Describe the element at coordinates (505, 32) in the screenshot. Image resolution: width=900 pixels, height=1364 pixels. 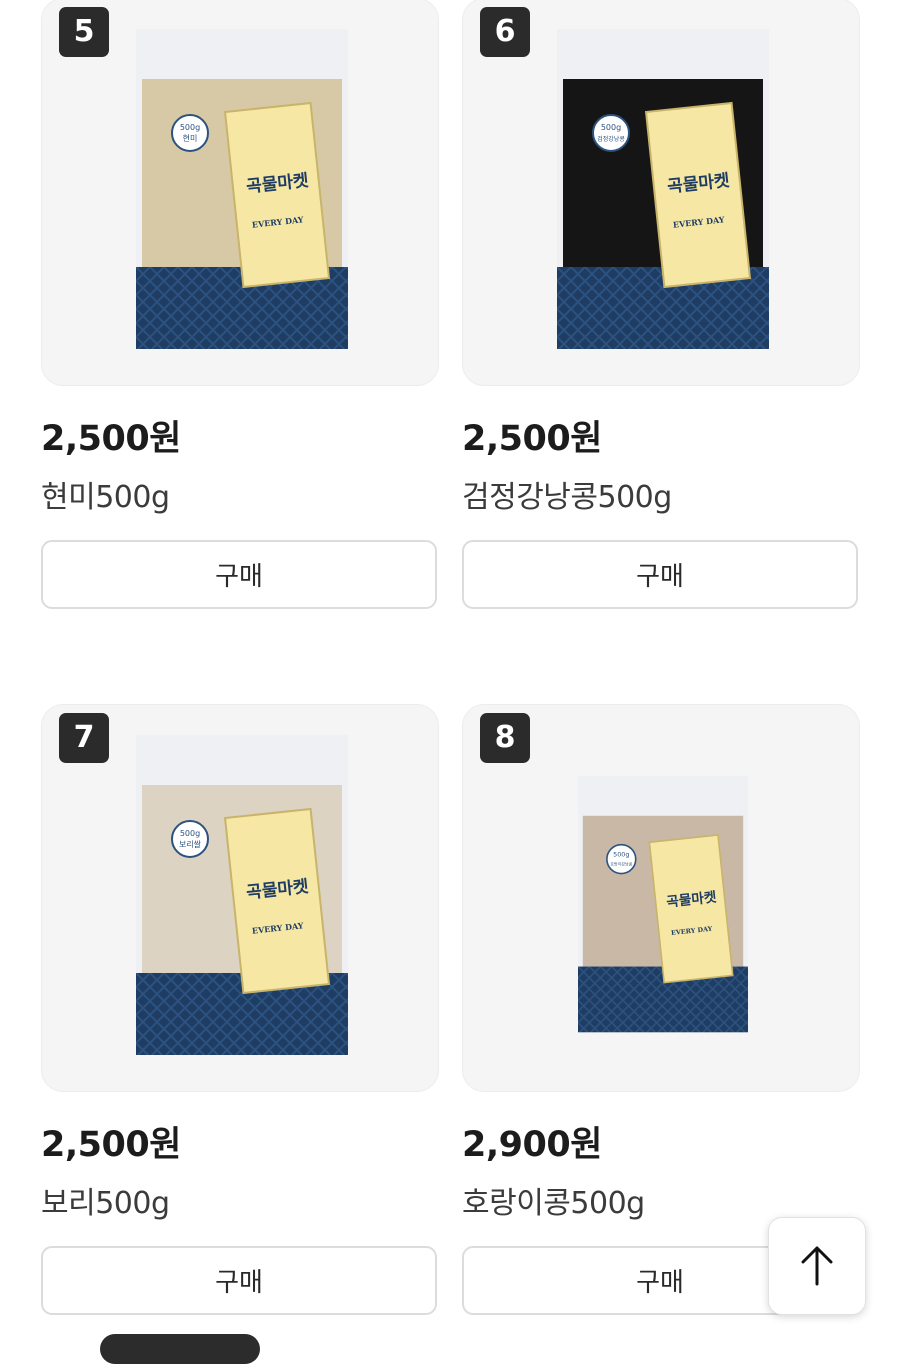
I see `rank-badge: 6` at that location.